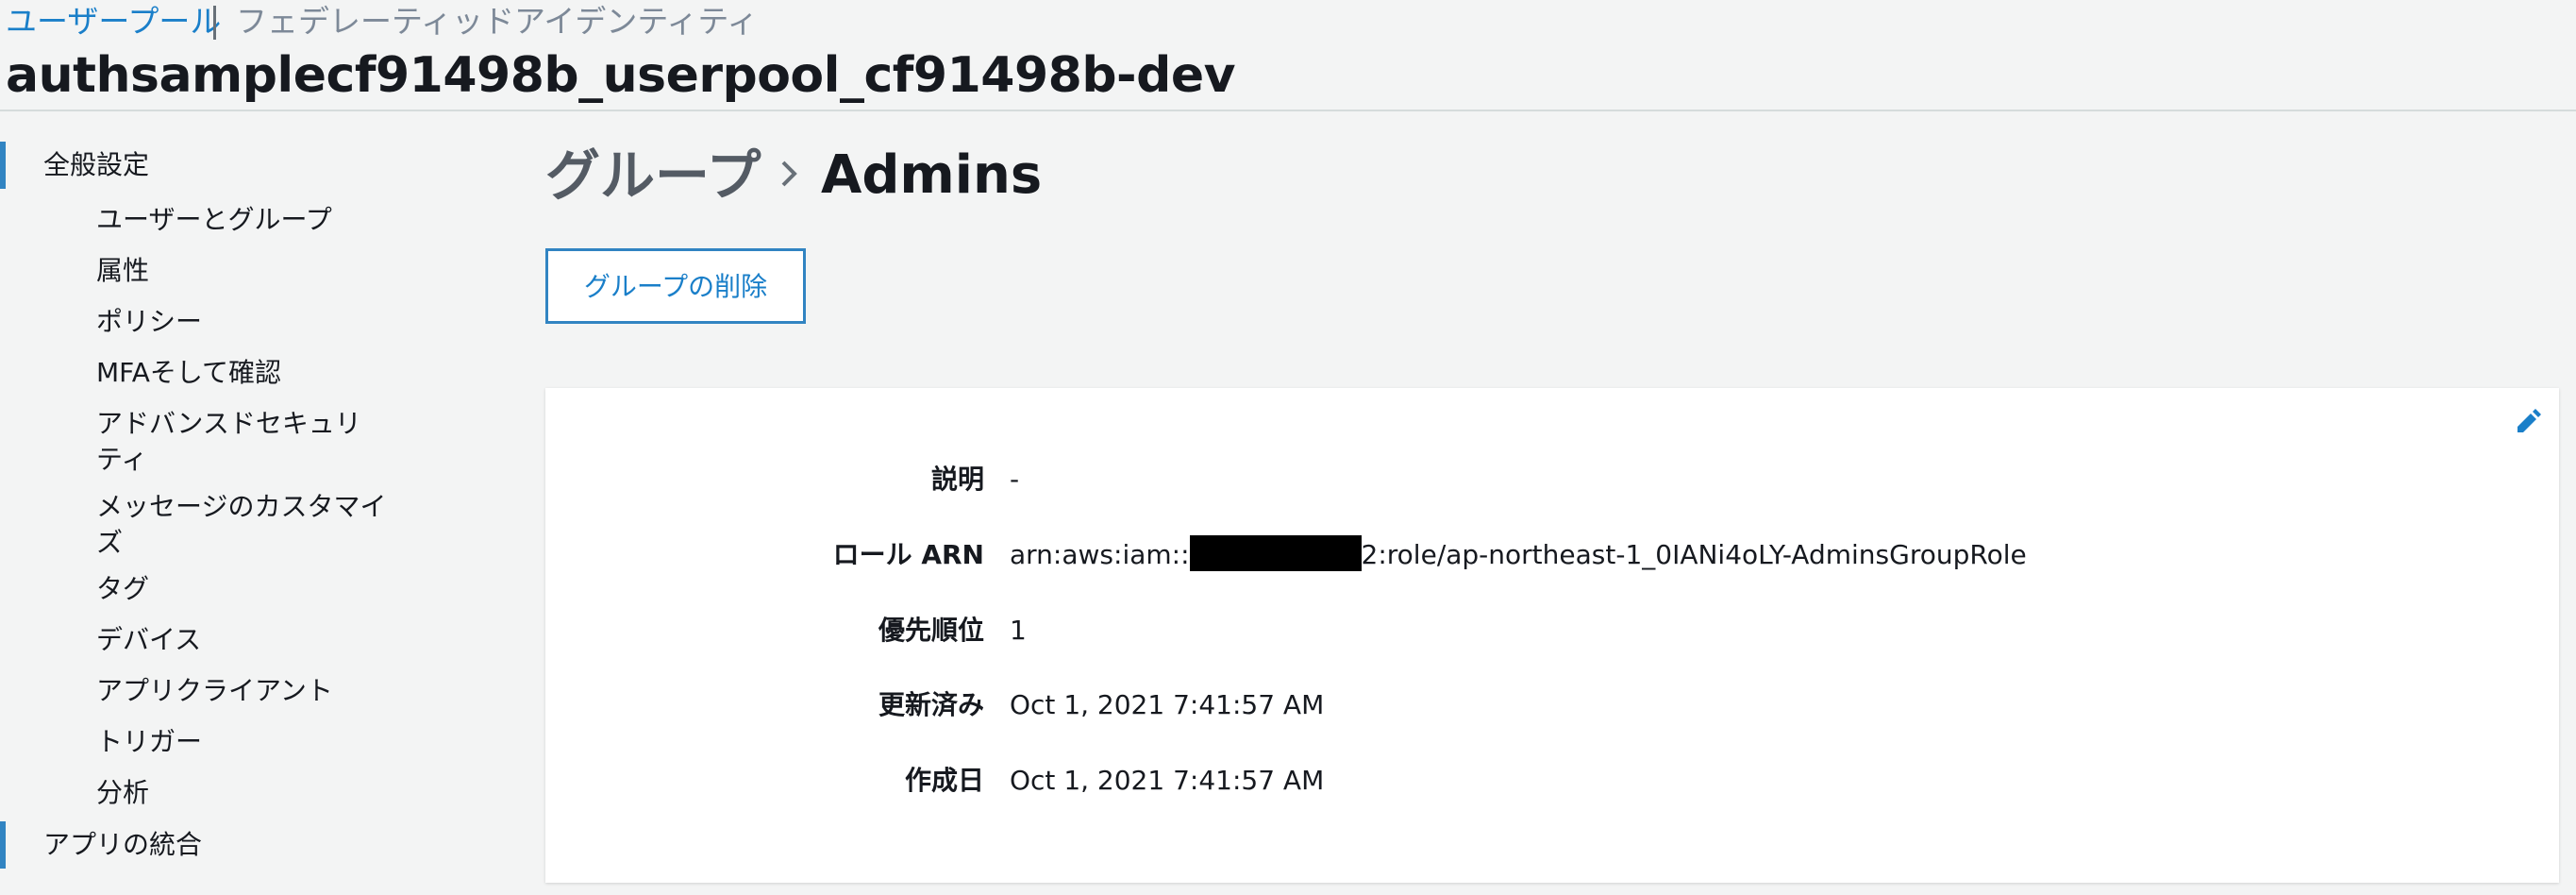 This screenshot has height=895, width=2576. What do you see at coordinates (256, 640) in the screenshot?
I see `sidebar-item-devices: デバイス` at bounding box center [256, 640].